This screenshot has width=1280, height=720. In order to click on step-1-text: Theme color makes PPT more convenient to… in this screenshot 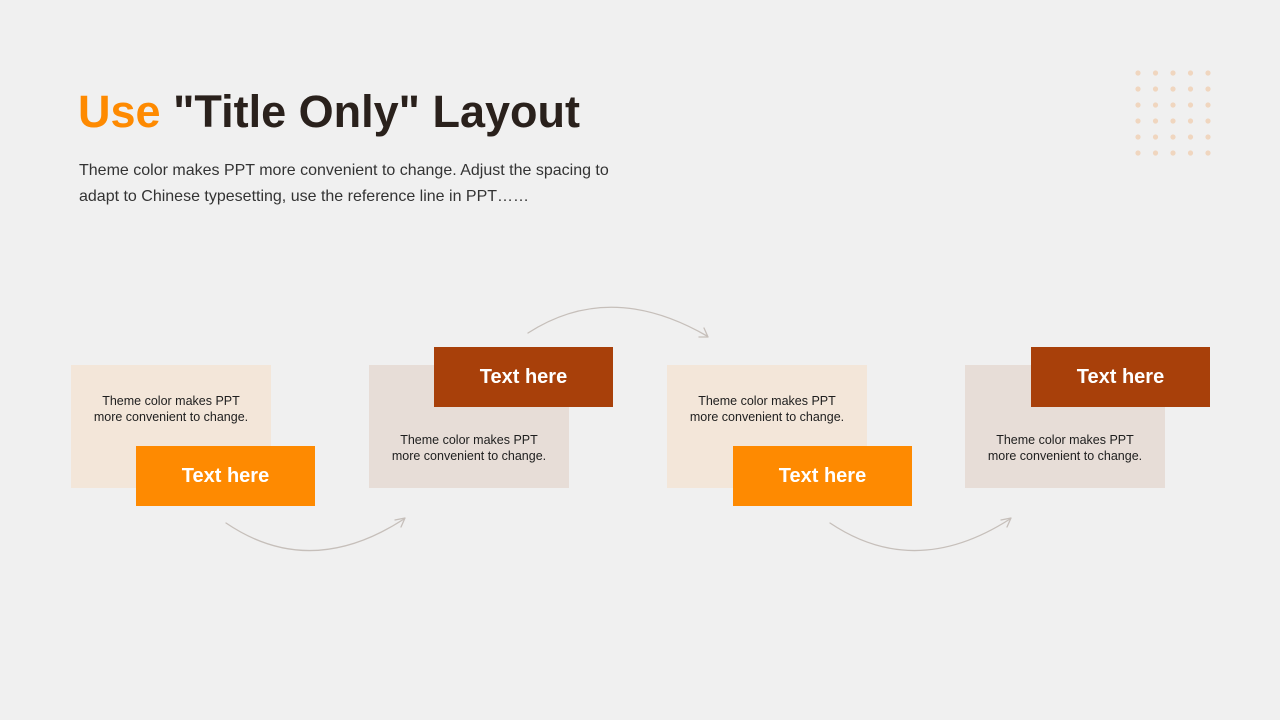, I will do `click(171, 409)`.